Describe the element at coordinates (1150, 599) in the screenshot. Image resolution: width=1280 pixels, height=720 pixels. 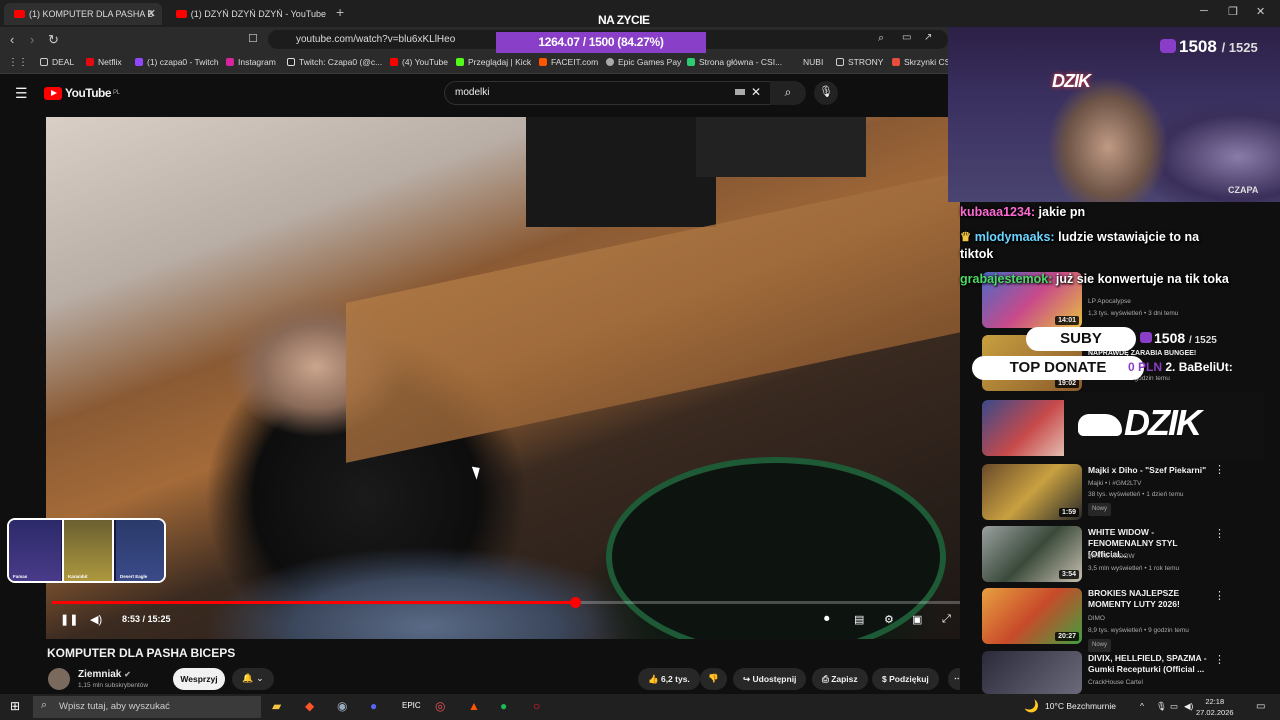
I see `video-title: BROKIES NAJLEPSZE MOMENTY LUTY 2026!` at that location.